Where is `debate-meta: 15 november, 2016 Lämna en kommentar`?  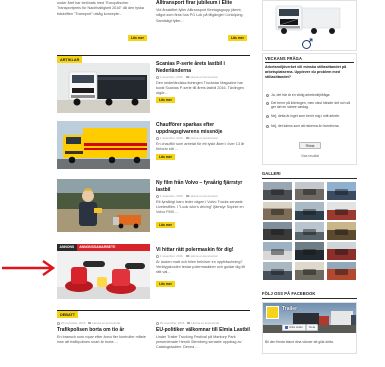
debate-meta: 15 november, 2016 Lämna en kommentar is located at coordinates (187, 323).